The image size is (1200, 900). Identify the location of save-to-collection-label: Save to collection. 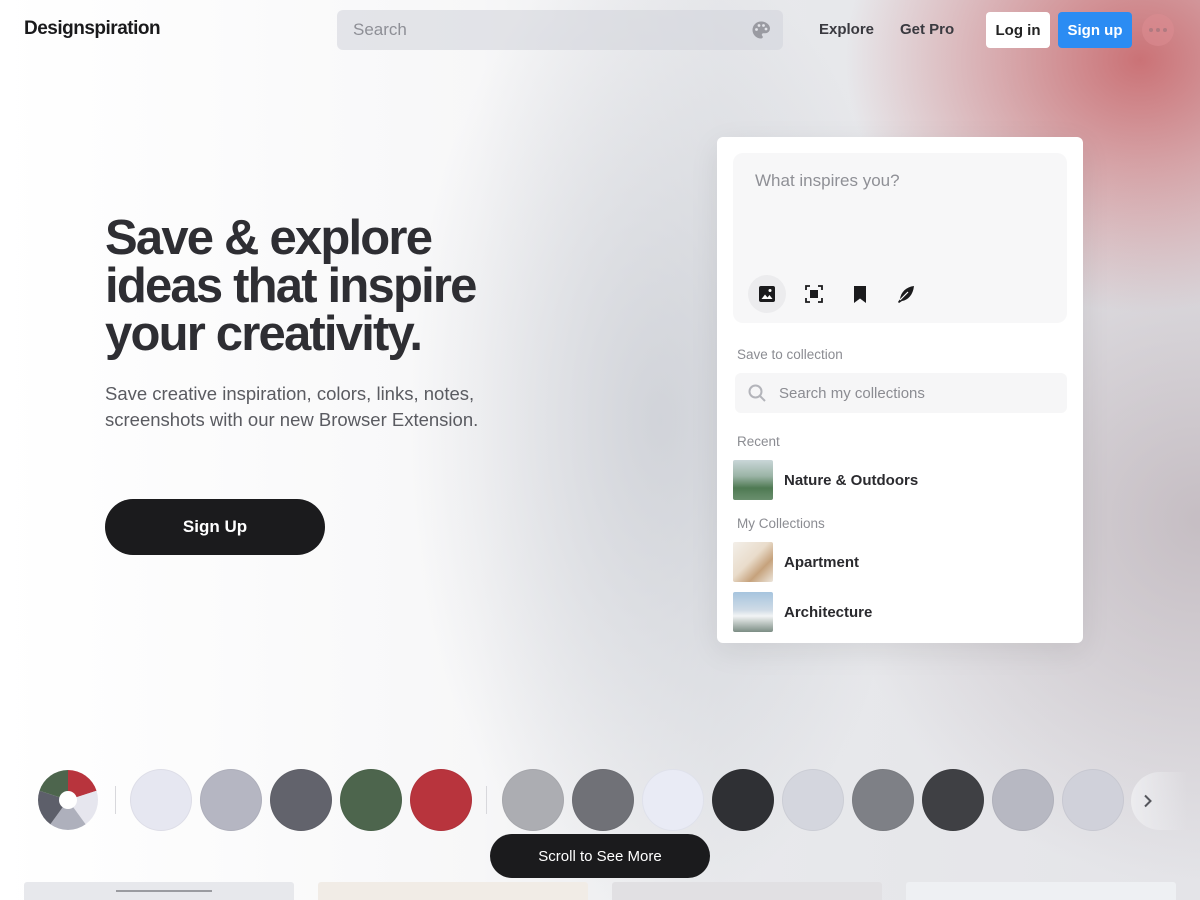
(790, 354).